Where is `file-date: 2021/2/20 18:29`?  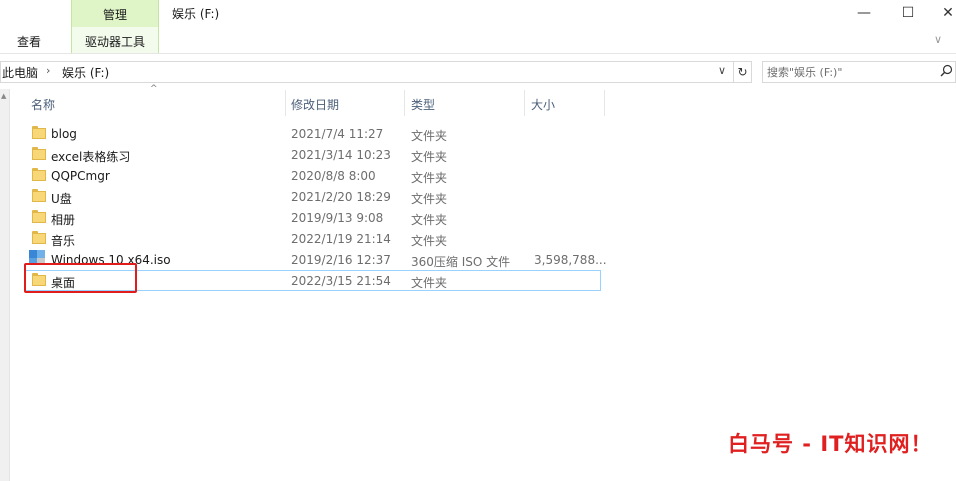
file-date: 2021/2/20 18:29 is located at coordinates (341, 197).